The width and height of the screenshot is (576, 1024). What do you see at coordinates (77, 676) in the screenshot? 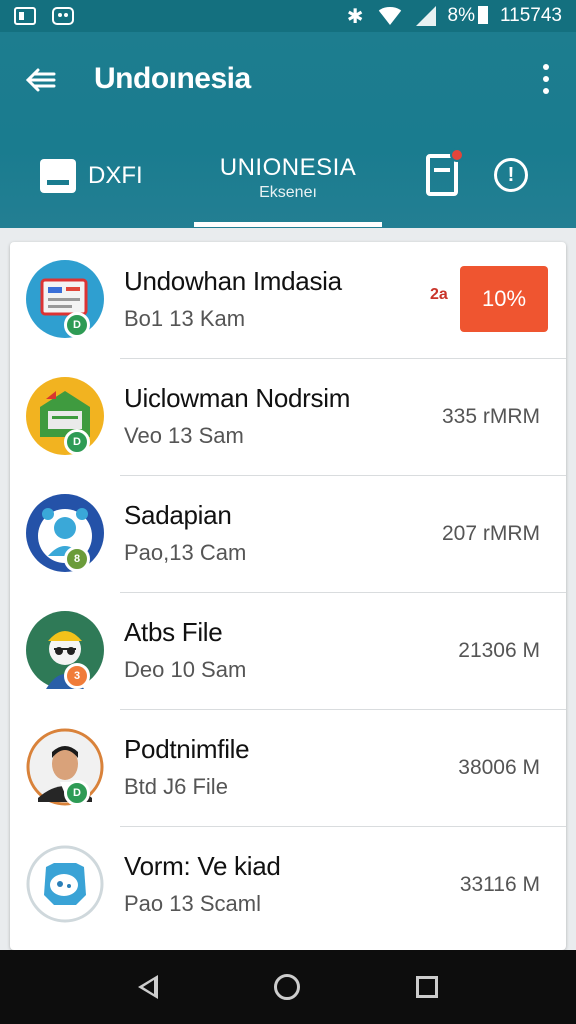
I see `status-badge: 3` at bounding box center [77, 676].